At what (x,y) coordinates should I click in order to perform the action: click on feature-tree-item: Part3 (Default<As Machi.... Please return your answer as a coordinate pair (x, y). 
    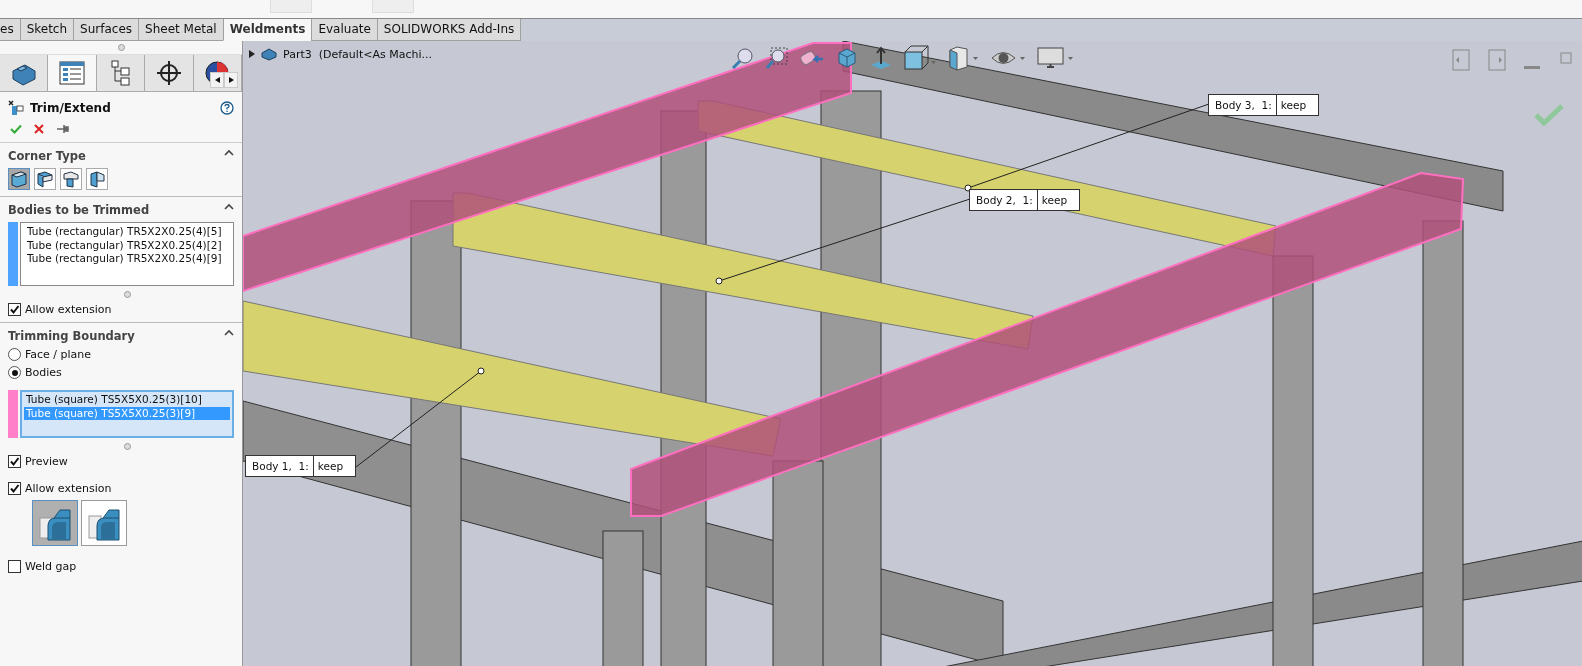
    Looking at the image, I should click on (357, 54).